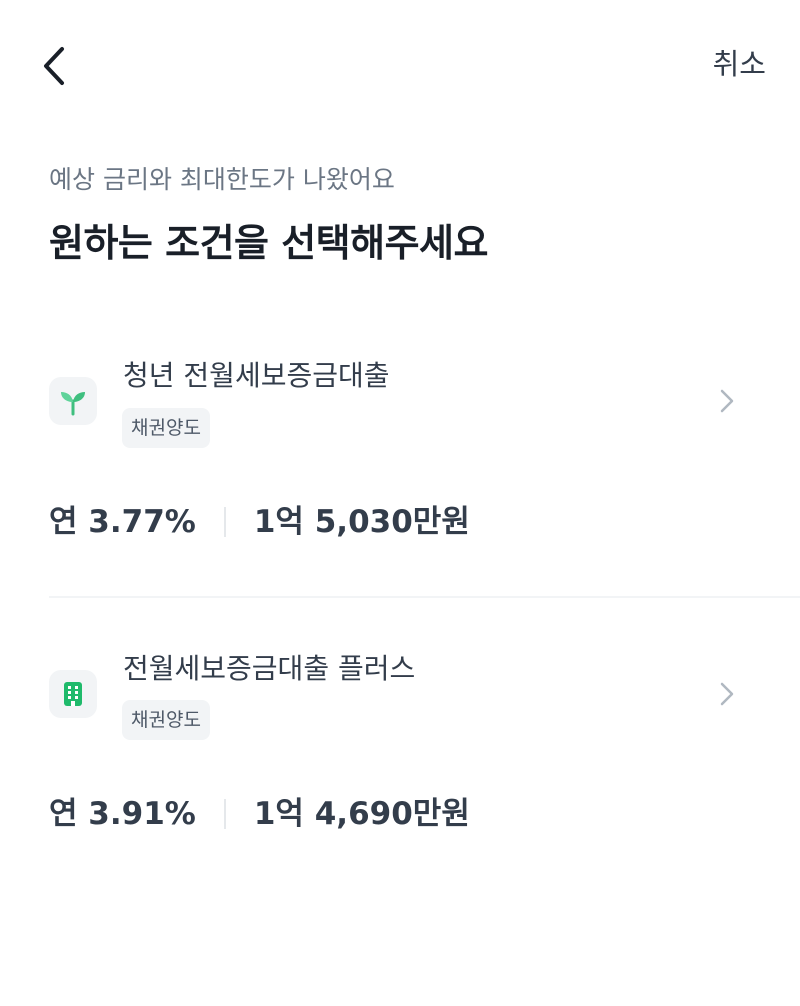  I want to click on interest-rate: 연 3.91%, so click(122, 814).